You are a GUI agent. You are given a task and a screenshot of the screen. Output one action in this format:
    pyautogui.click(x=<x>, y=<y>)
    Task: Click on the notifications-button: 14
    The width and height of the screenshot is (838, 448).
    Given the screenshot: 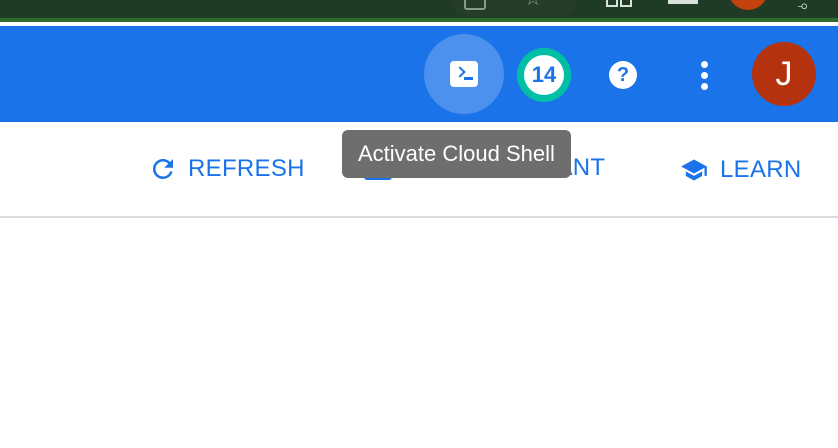 What is the action you would take?
    pyautogui.click(x=544, y=75)
    